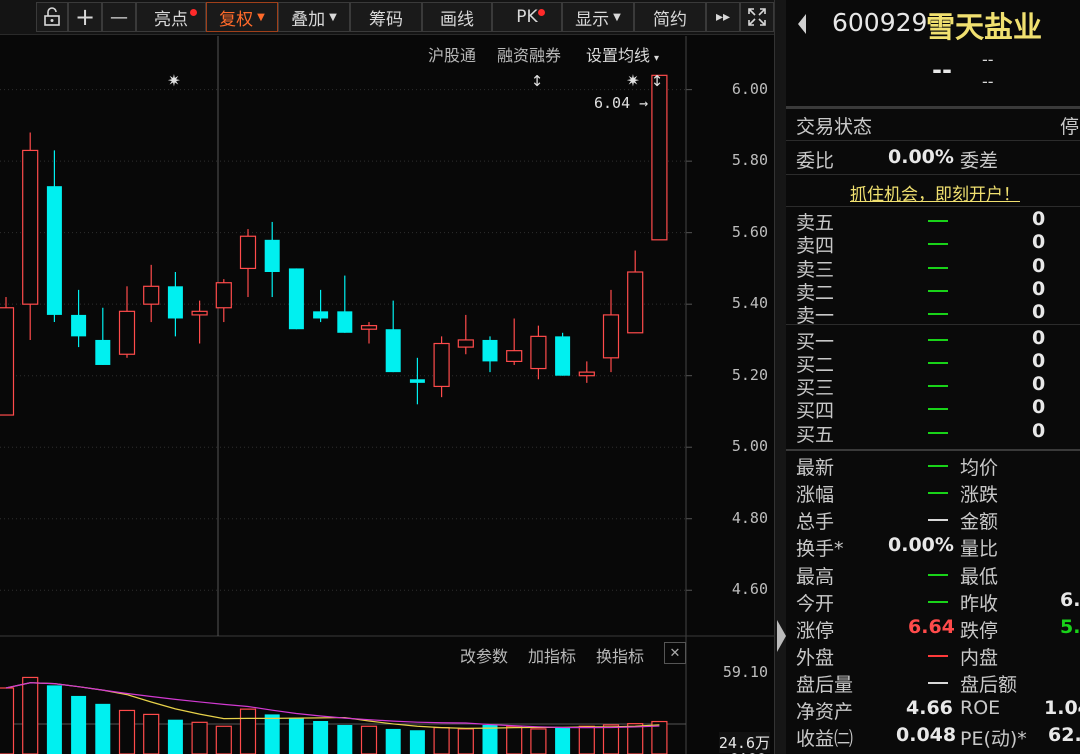 The height and width of the screenshot is (754, 1080). Describe the element at coordinates (815, 658) in the screenshot. I see `outer-label: 外盘` at that location.